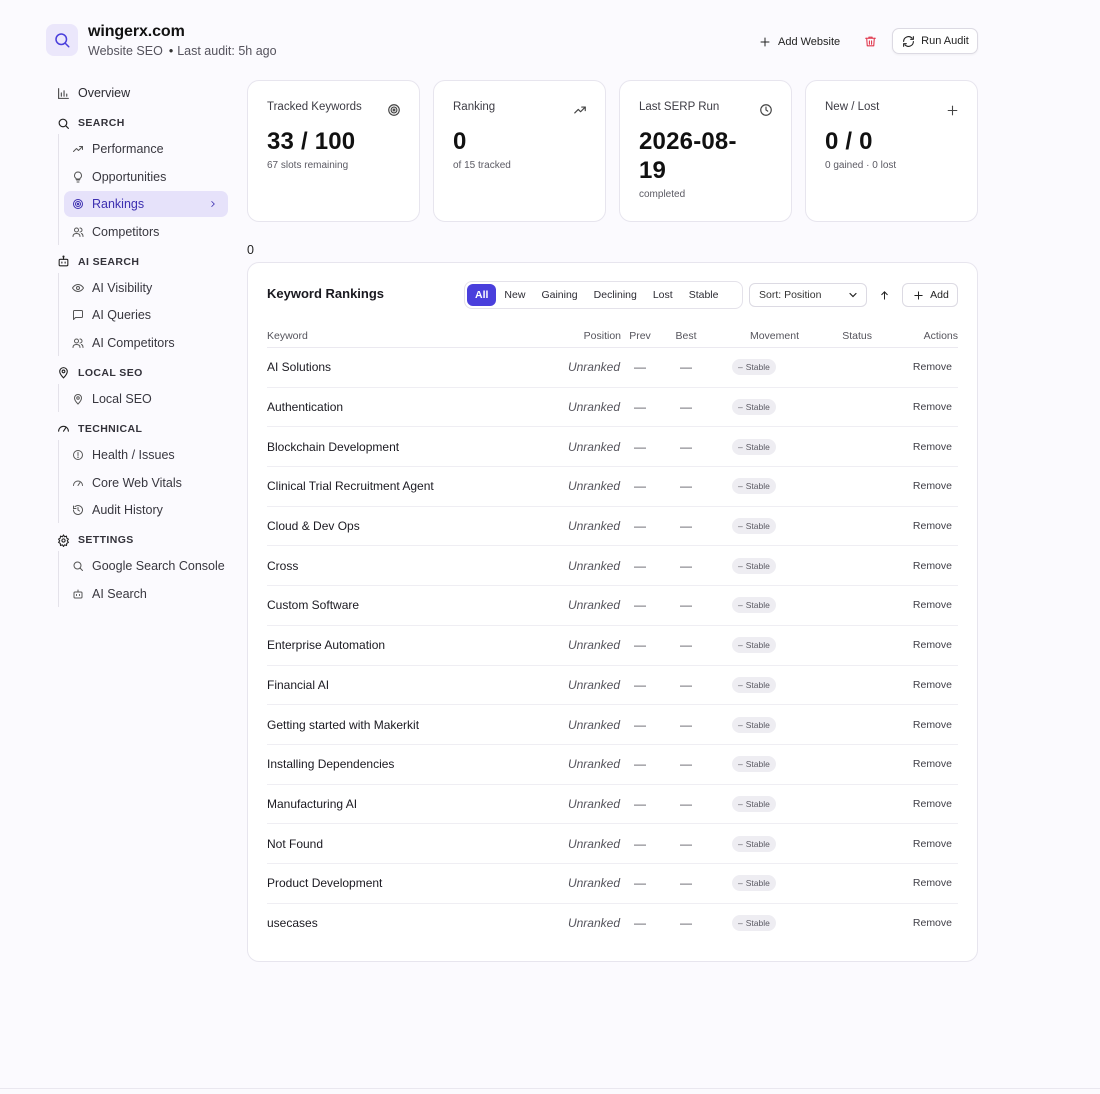  What do you see at coordinates (109, 261) in the screenshot?
I see `section-ai-search-label: AI SEARCH` at bounding box center [109, 261].